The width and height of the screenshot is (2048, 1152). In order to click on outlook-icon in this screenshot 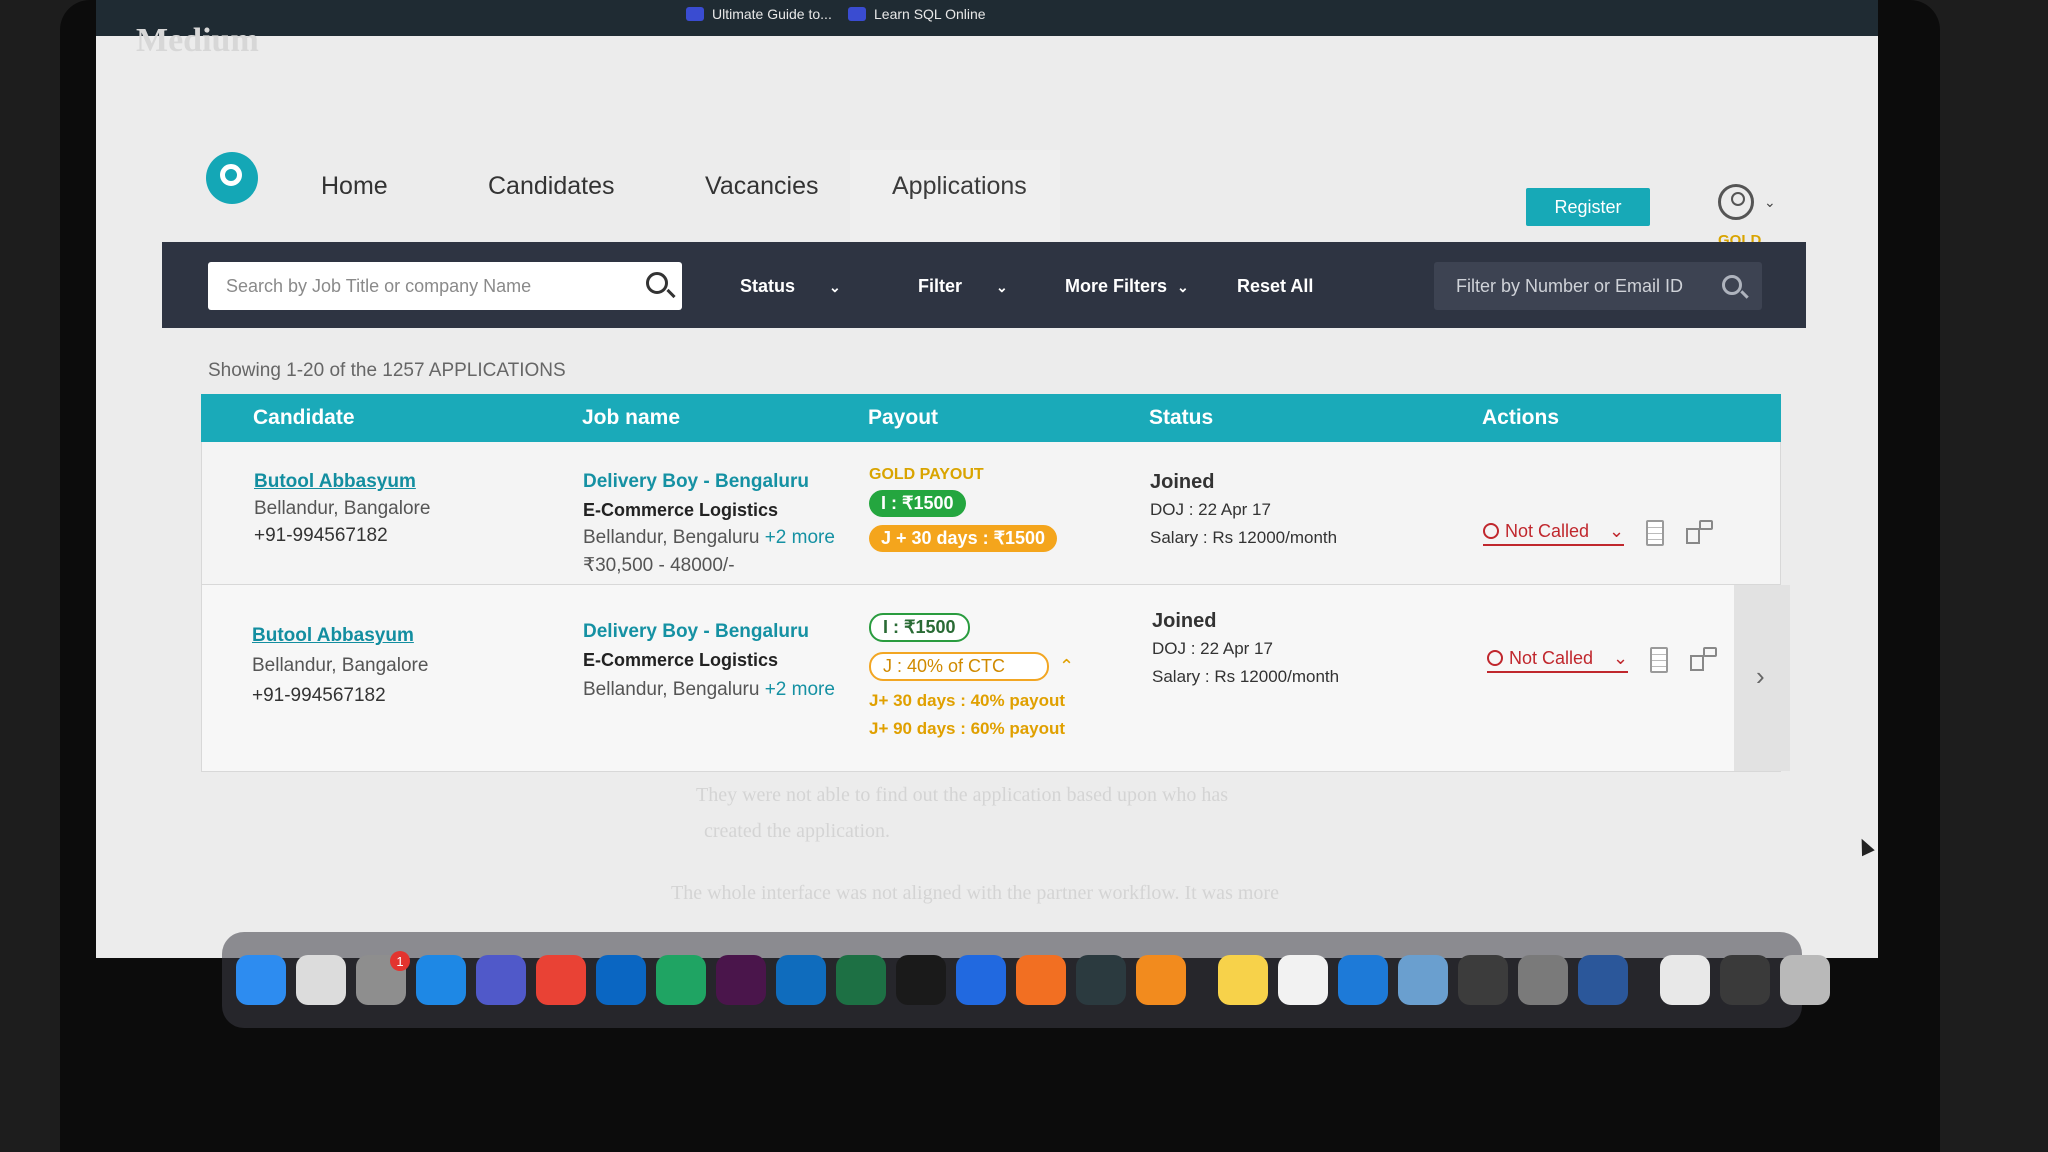, I will do `click(801, 980)`.